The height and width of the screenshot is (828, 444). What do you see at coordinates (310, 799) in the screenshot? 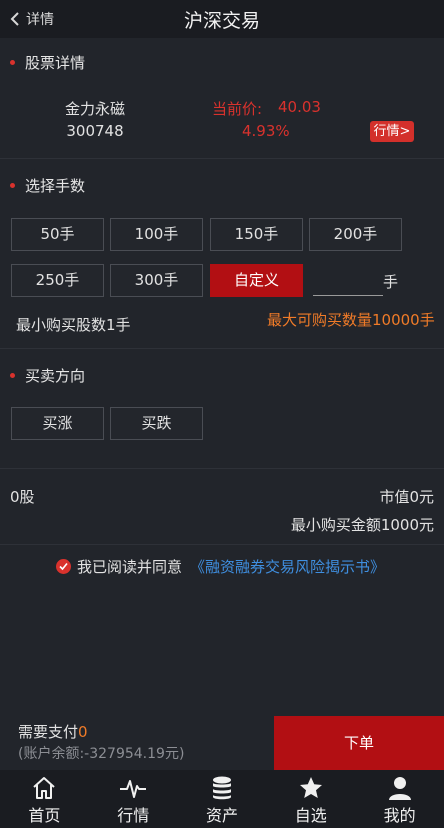
I see `tab-watchlist: 自选` at bounding box center [310, 799].